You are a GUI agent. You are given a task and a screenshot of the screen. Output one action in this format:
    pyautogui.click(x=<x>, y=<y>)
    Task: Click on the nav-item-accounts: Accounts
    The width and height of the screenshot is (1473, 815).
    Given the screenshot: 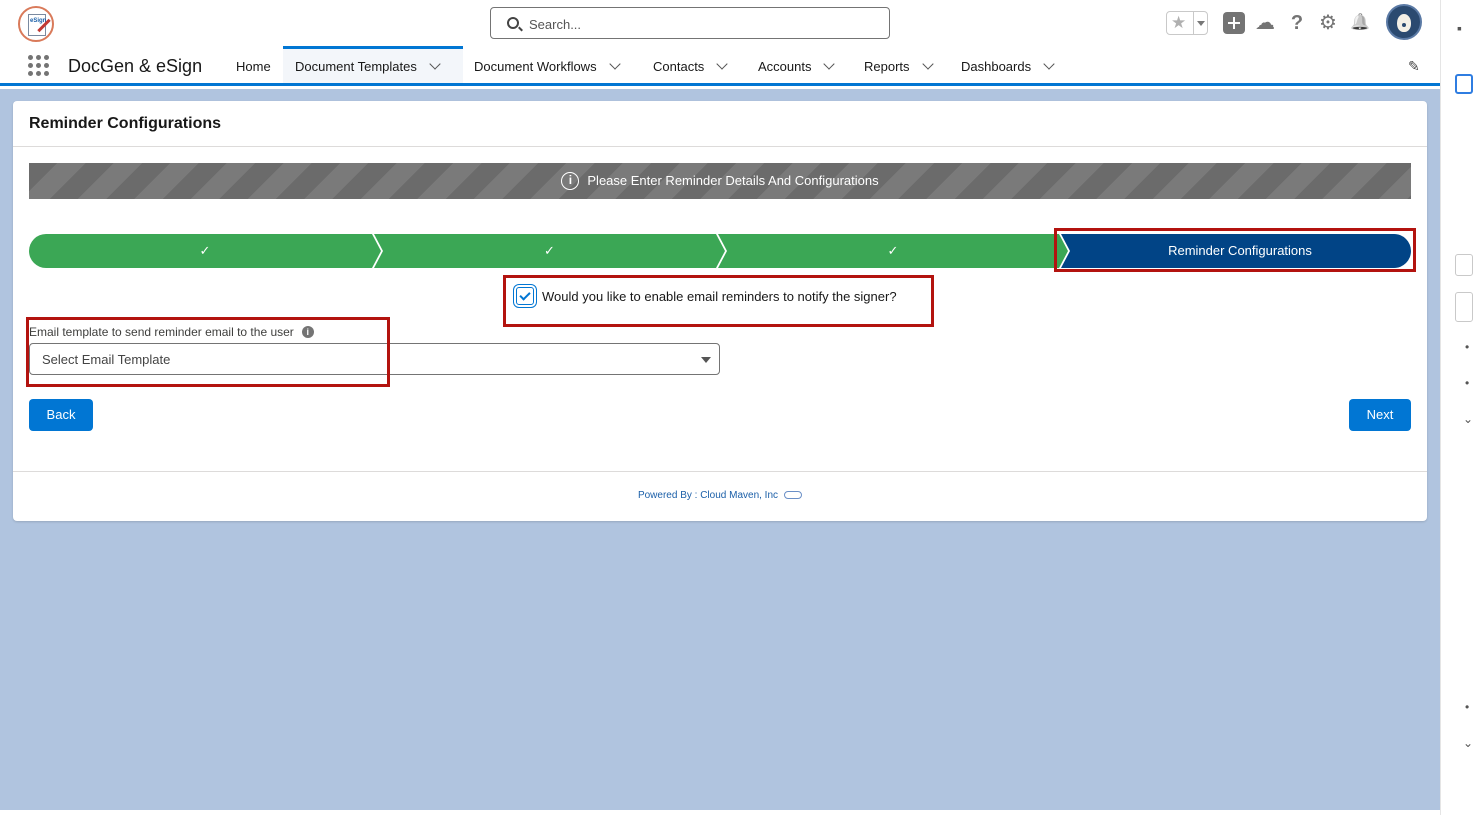 What is the action you would take?
    pyautogui.click(x=795, y=64)
    